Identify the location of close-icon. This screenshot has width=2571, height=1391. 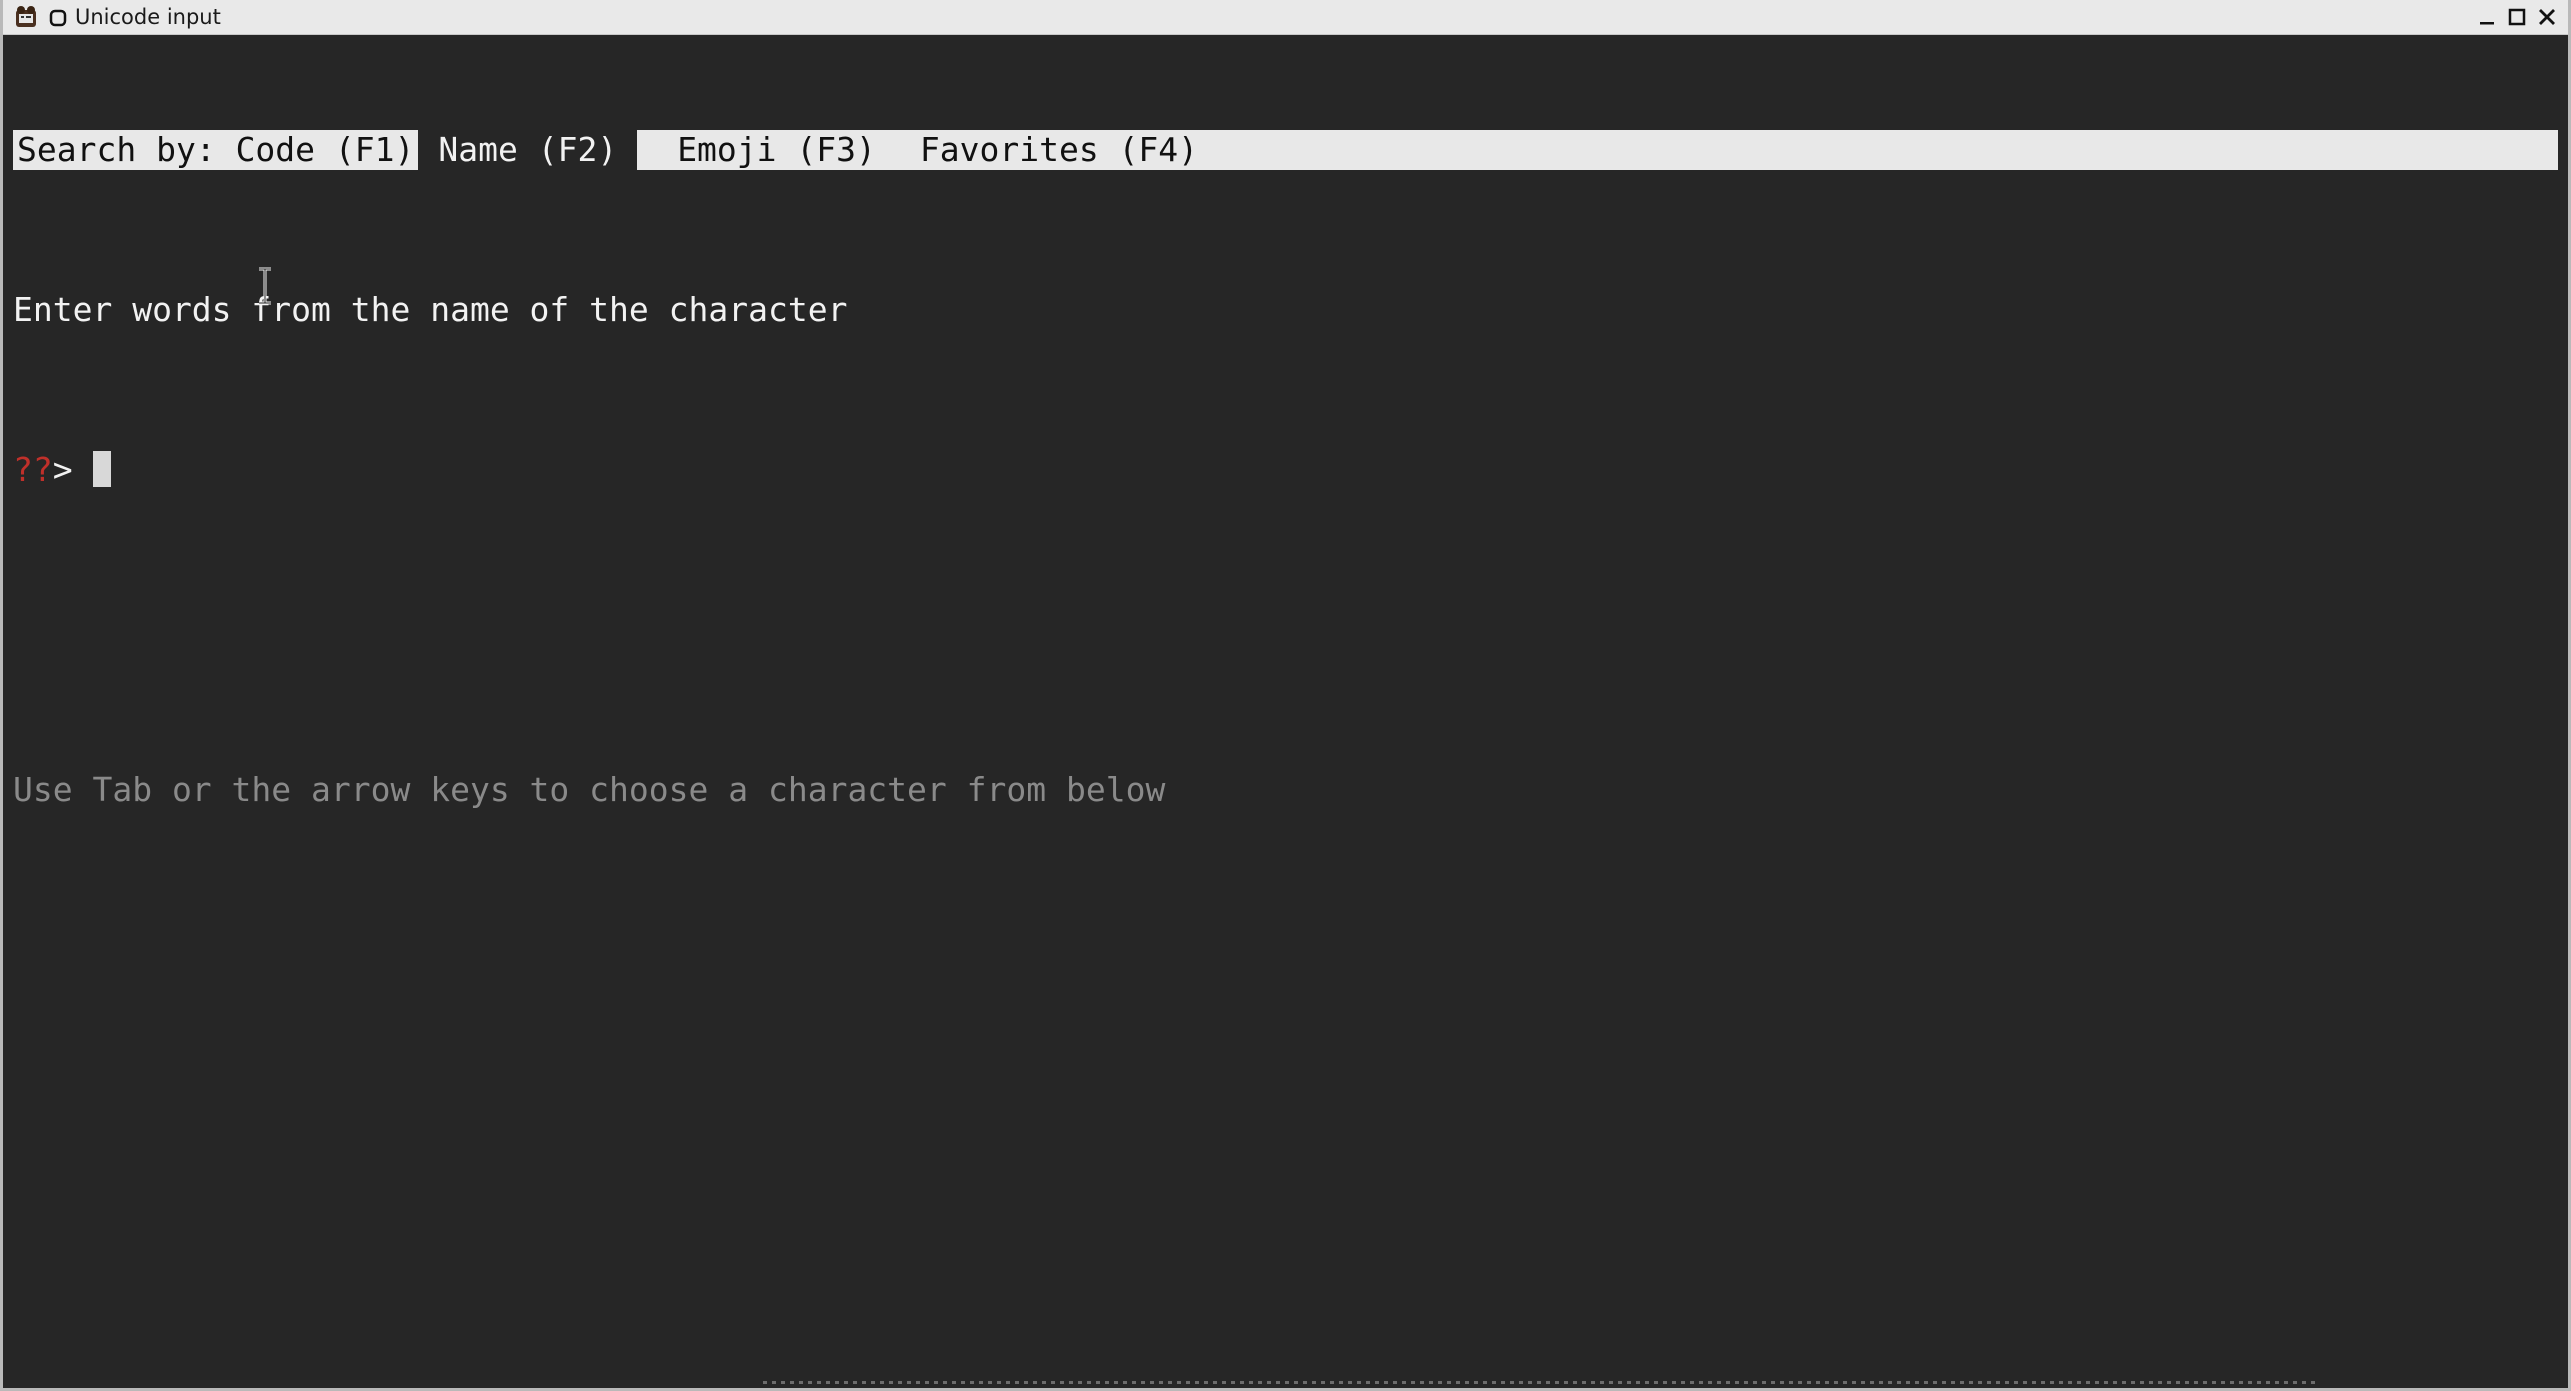
(2547, 17).